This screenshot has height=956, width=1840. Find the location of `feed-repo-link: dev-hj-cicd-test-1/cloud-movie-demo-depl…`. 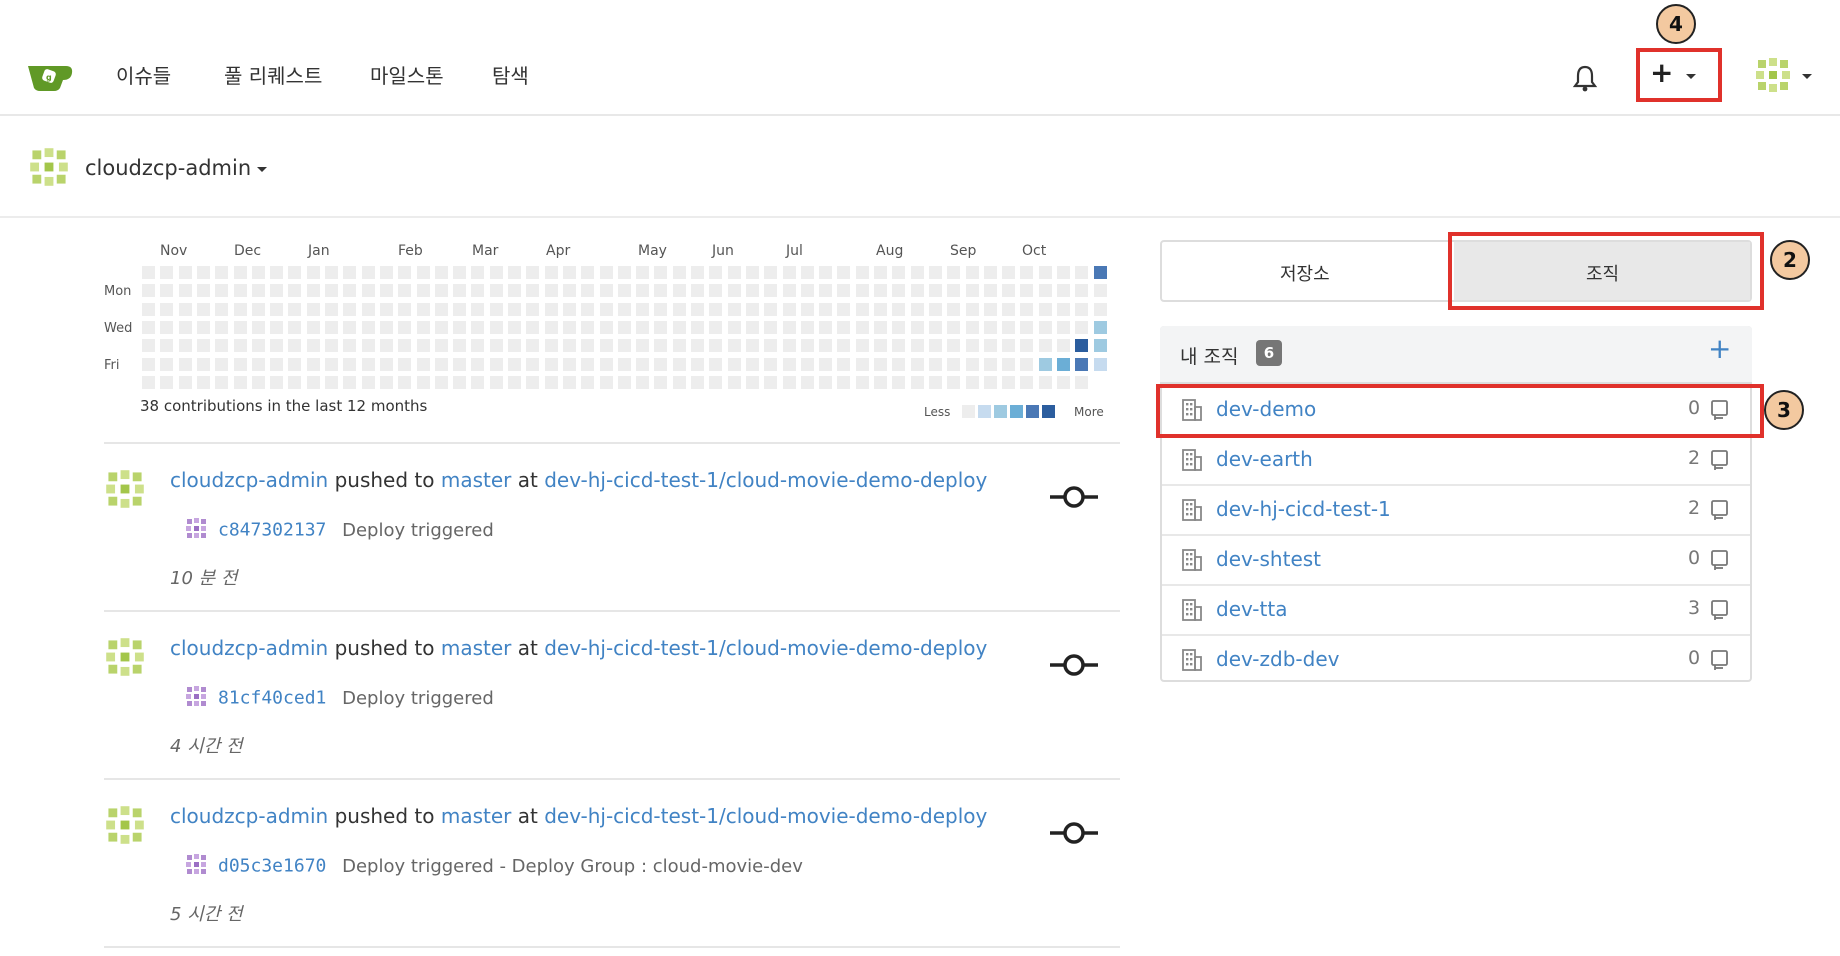

feed-repo-link: dev-hj-cicd-test-1/cloud-movie-demo-depl… is located at coordinates (765, 648).